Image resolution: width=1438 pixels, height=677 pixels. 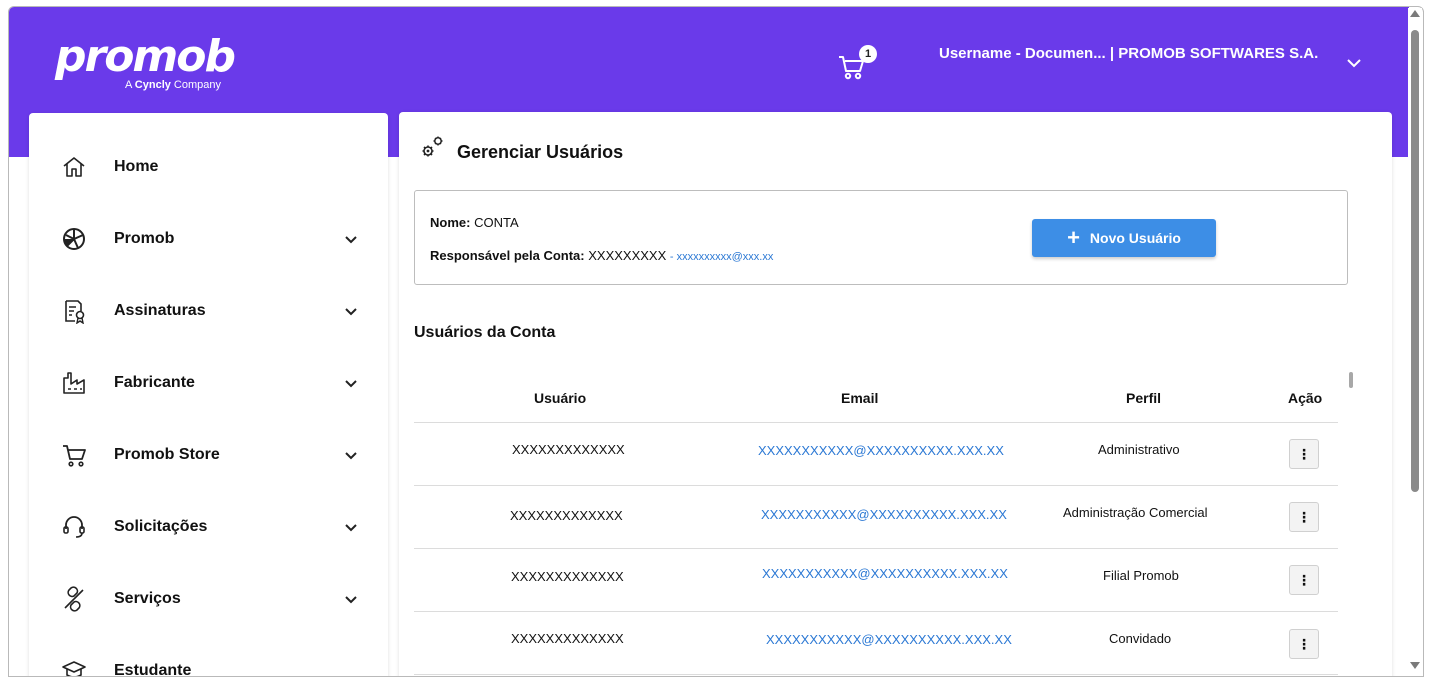 I want to click on column-header-user: Usuário, so click(x=560, y=398).